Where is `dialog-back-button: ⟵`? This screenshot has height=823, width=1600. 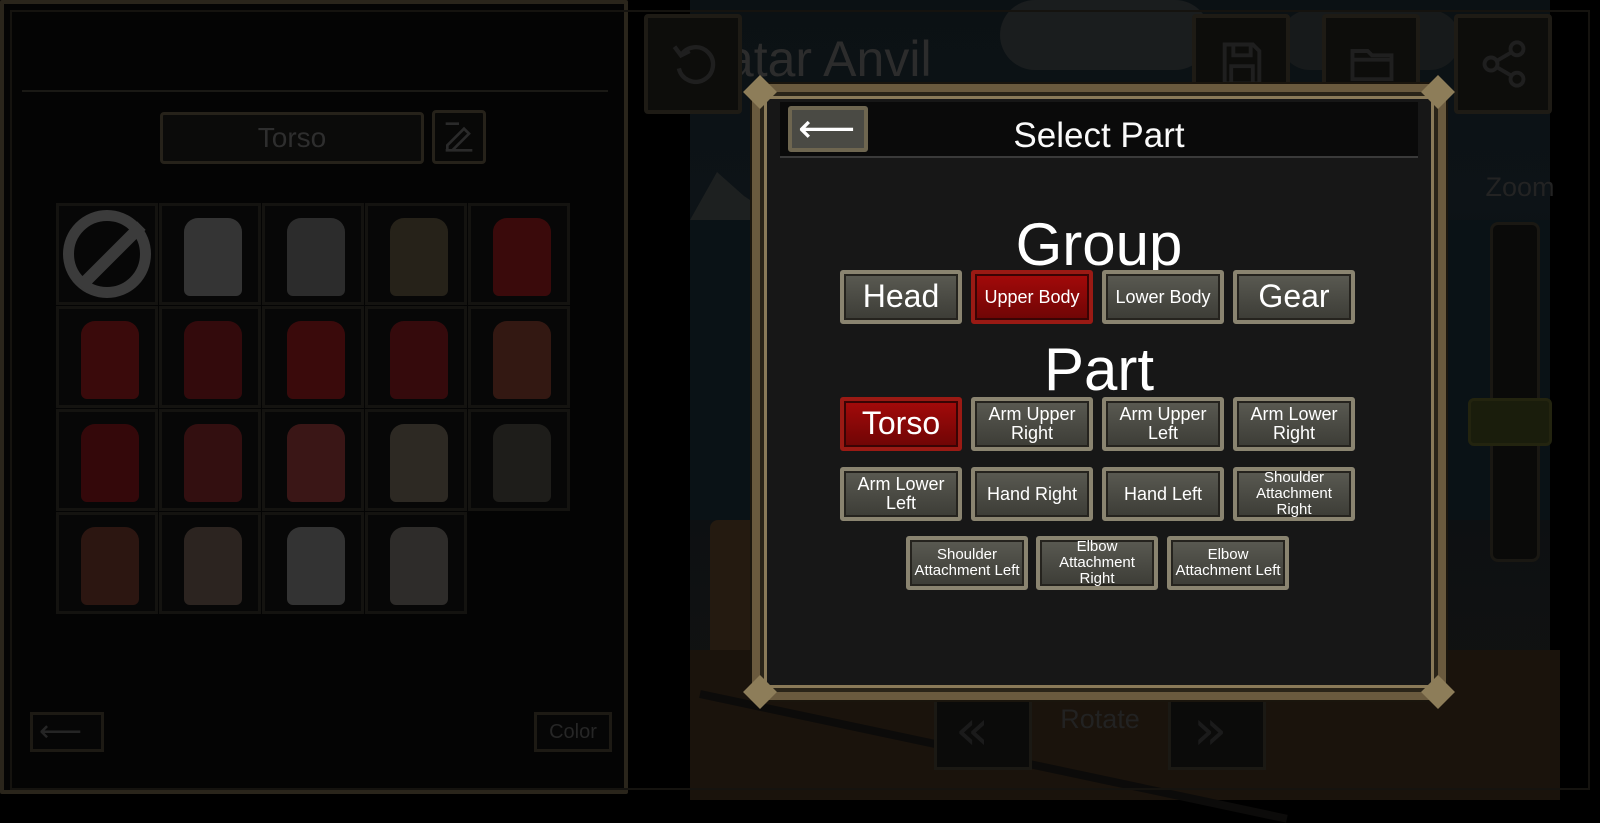 dialog-back-button: ⟵ is located at coordinates (828, 129).